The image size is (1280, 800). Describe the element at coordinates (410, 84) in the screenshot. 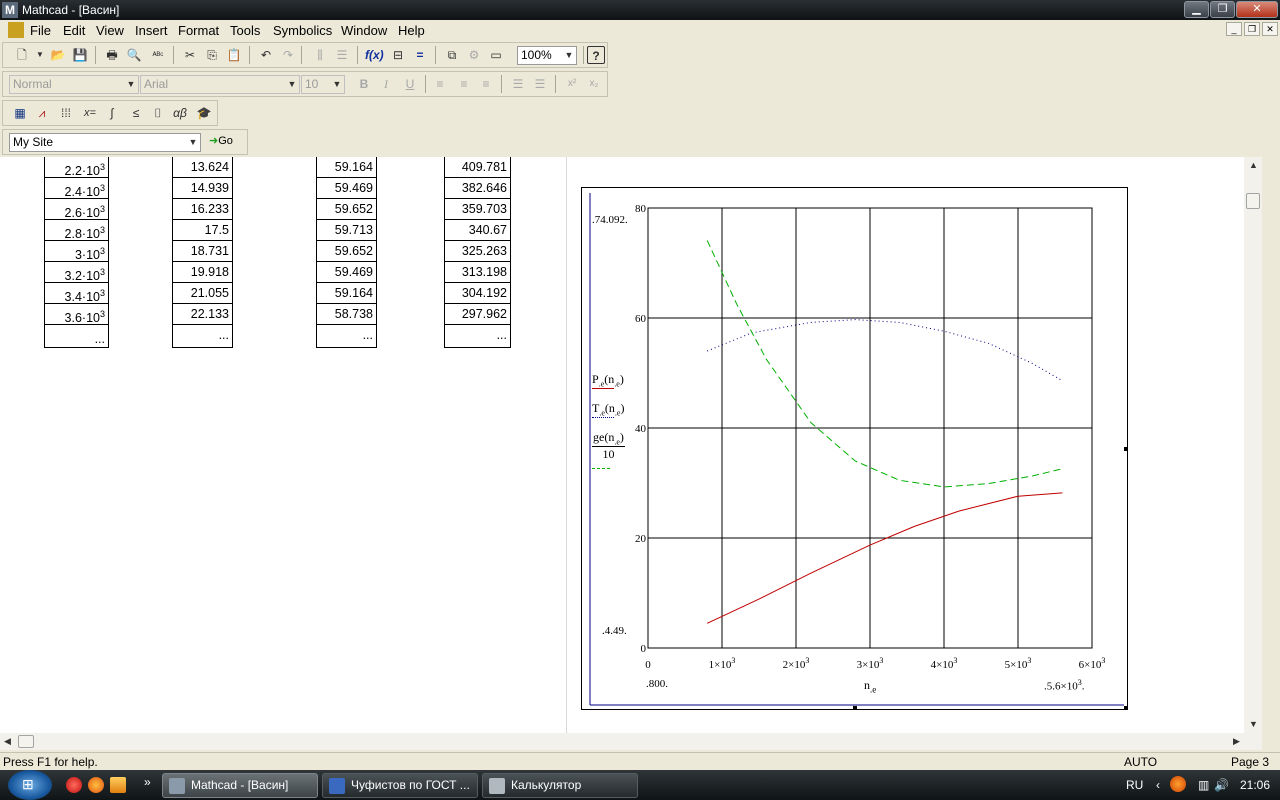

I see `underline-icon: U` at that location.